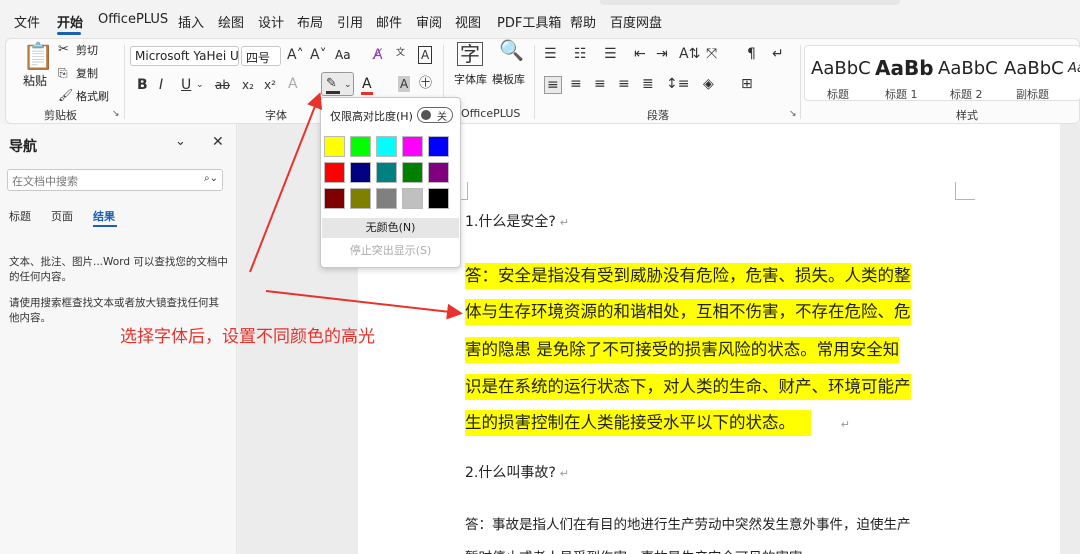 The image size is (1080, 554). Describe the element at coordinates (400, 53) in the screenshot. I see `phonetic-guide-icon: 文` at that location.